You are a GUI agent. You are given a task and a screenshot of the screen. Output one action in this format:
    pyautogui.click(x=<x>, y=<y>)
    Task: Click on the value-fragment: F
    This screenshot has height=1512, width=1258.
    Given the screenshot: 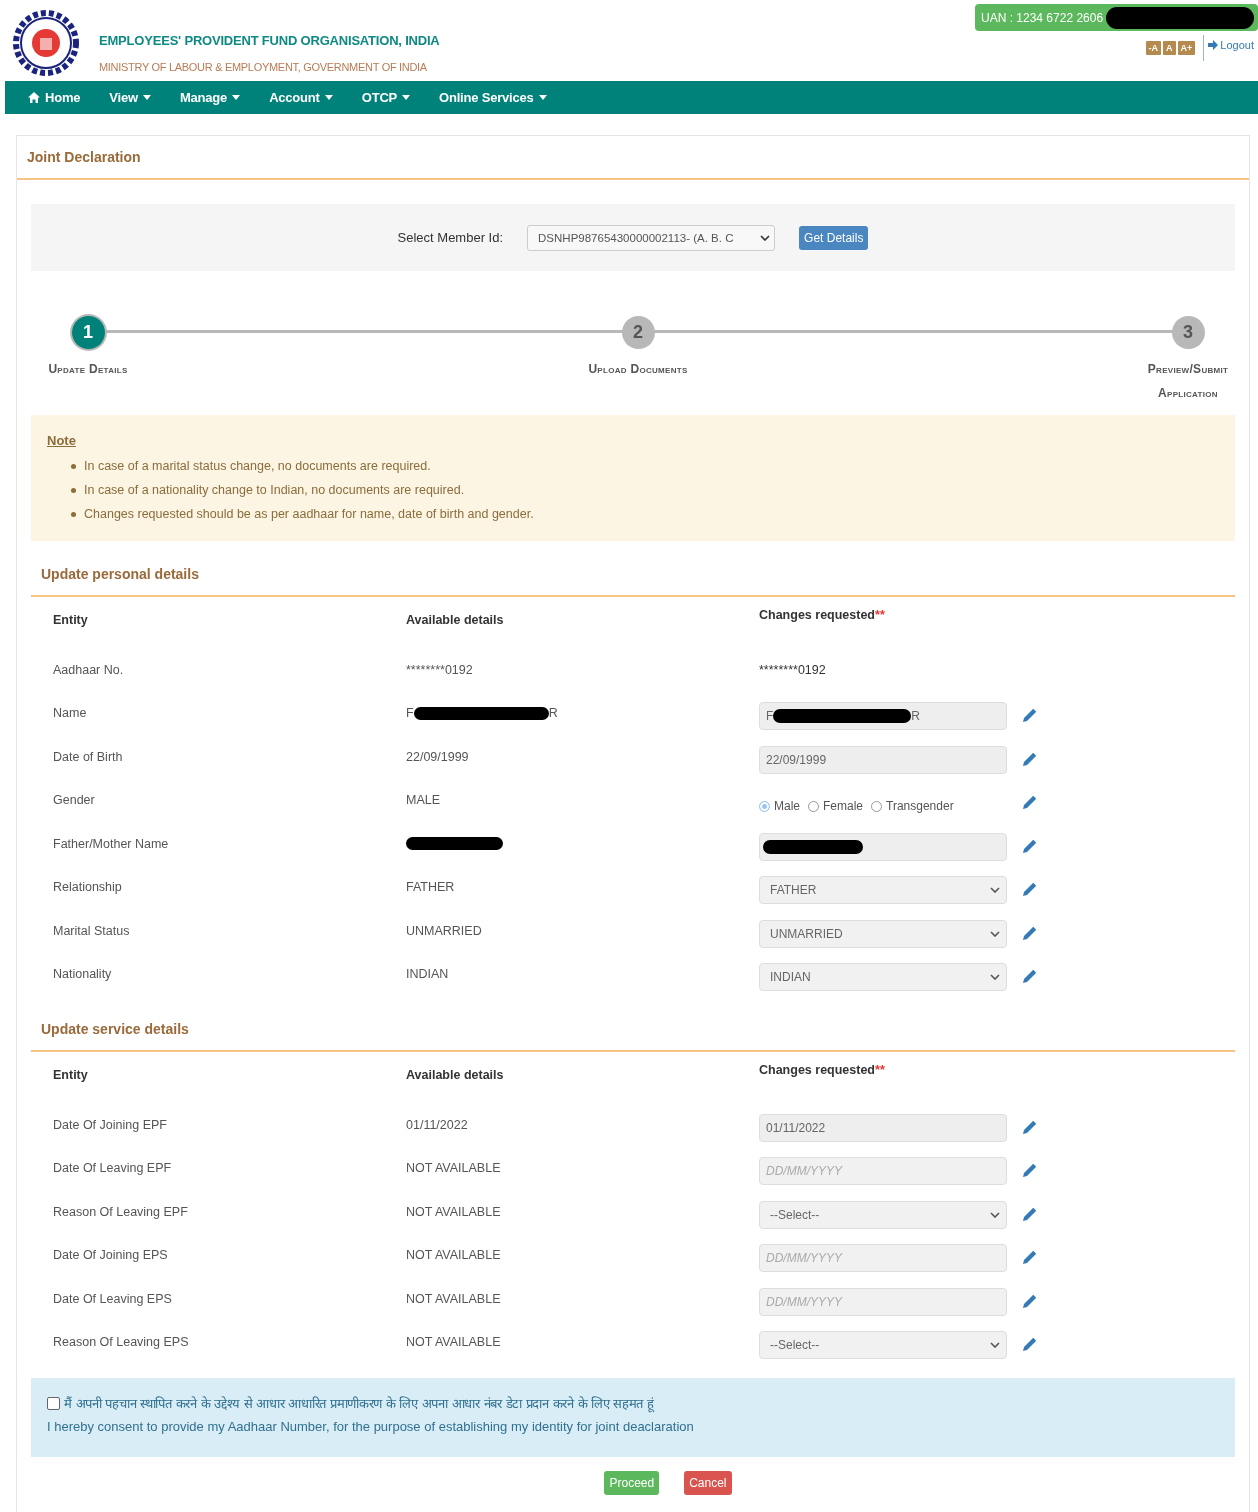 What is the action you would take?
    pyautogui.click(x=410, y=713)
    